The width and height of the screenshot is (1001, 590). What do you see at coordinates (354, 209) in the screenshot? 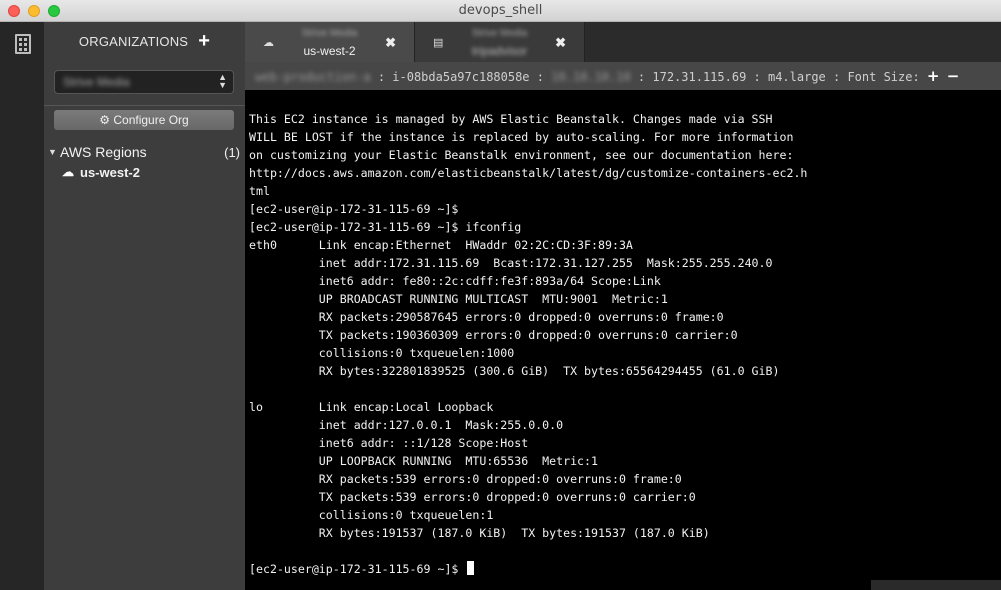
I see `terminal-line: [ec2-user@ip-172-31-115-69 ~]$` at bounding box center [354, 209].